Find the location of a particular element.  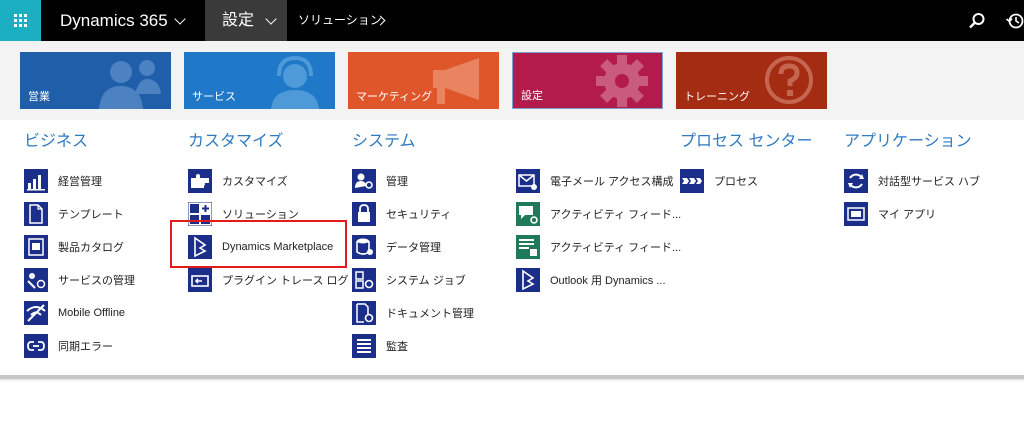

menu-item-label: ソリューション is located at coordinates (260, 214).